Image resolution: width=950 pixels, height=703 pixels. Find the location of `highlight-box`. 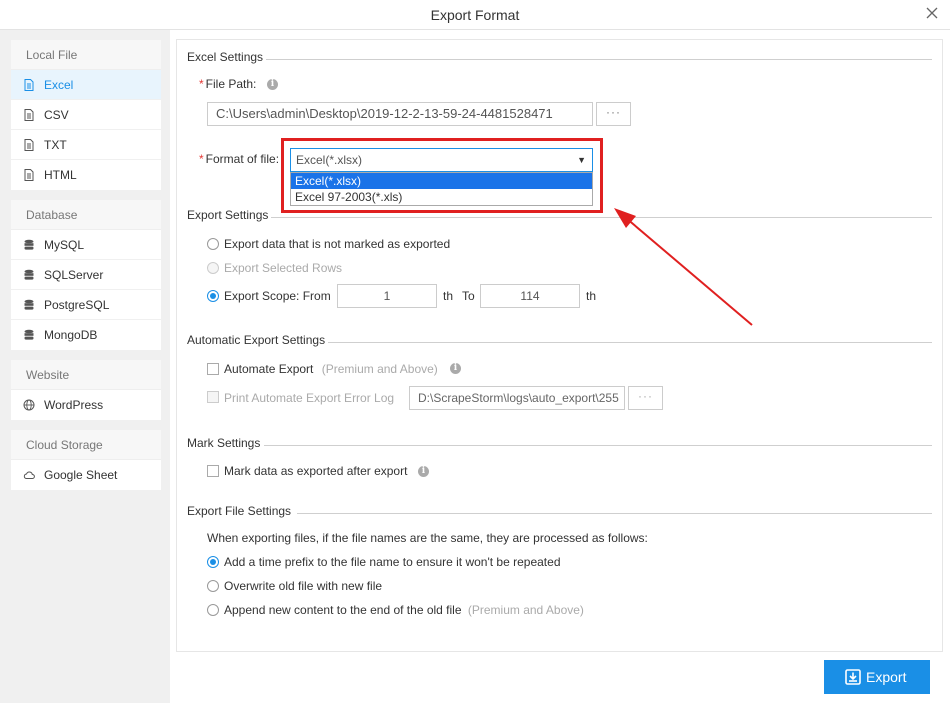

highlight-box is located at coordinates (442, 175).